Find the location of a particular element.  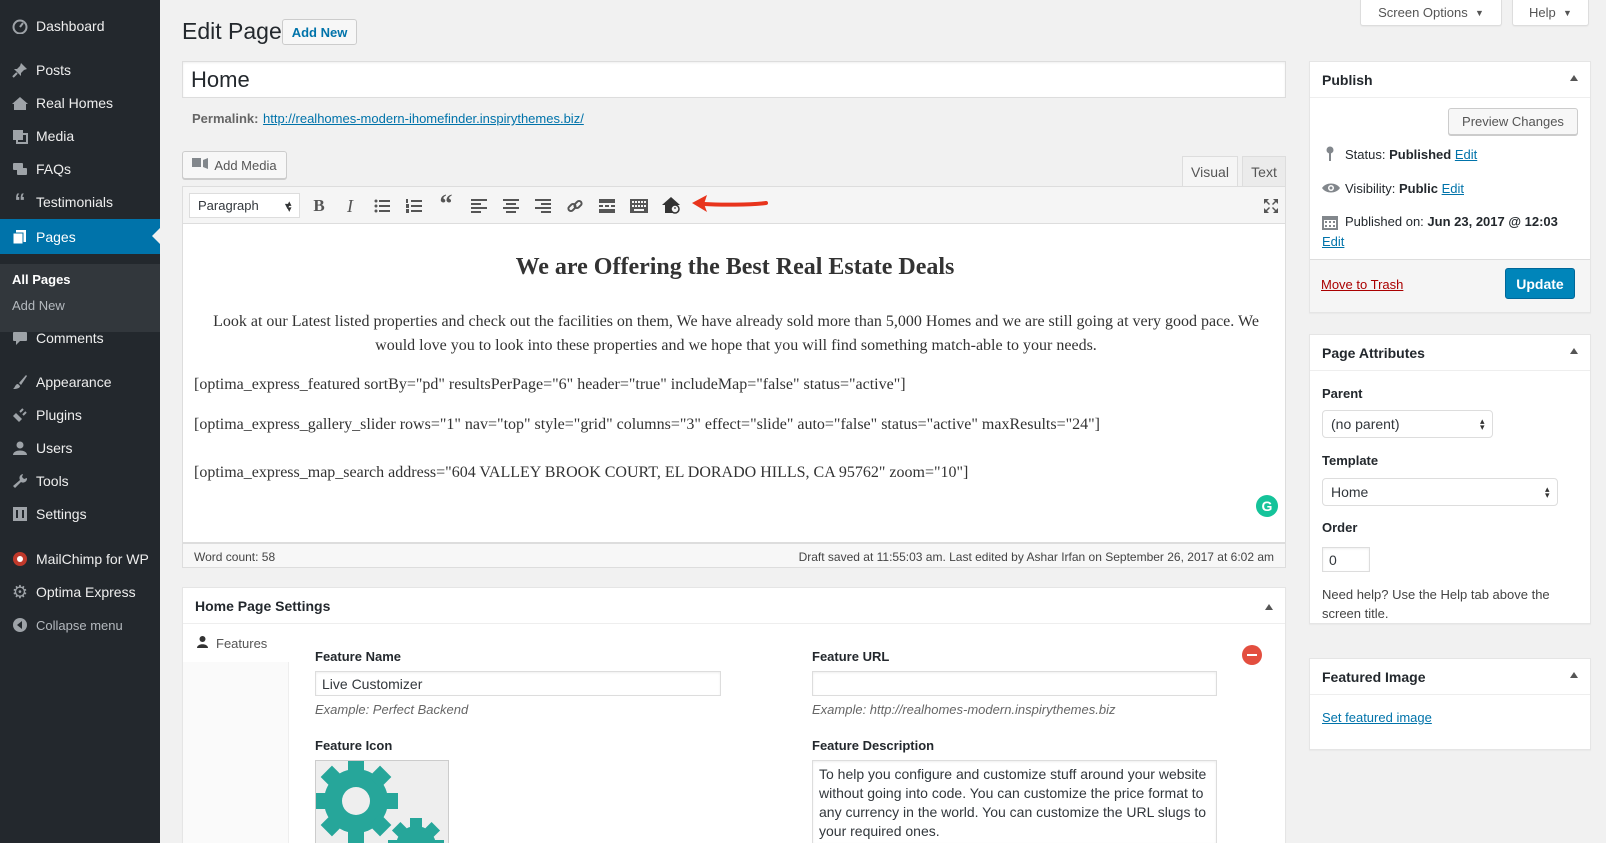

feature-description-label: Feature Description is located at coordinates (873, 745).